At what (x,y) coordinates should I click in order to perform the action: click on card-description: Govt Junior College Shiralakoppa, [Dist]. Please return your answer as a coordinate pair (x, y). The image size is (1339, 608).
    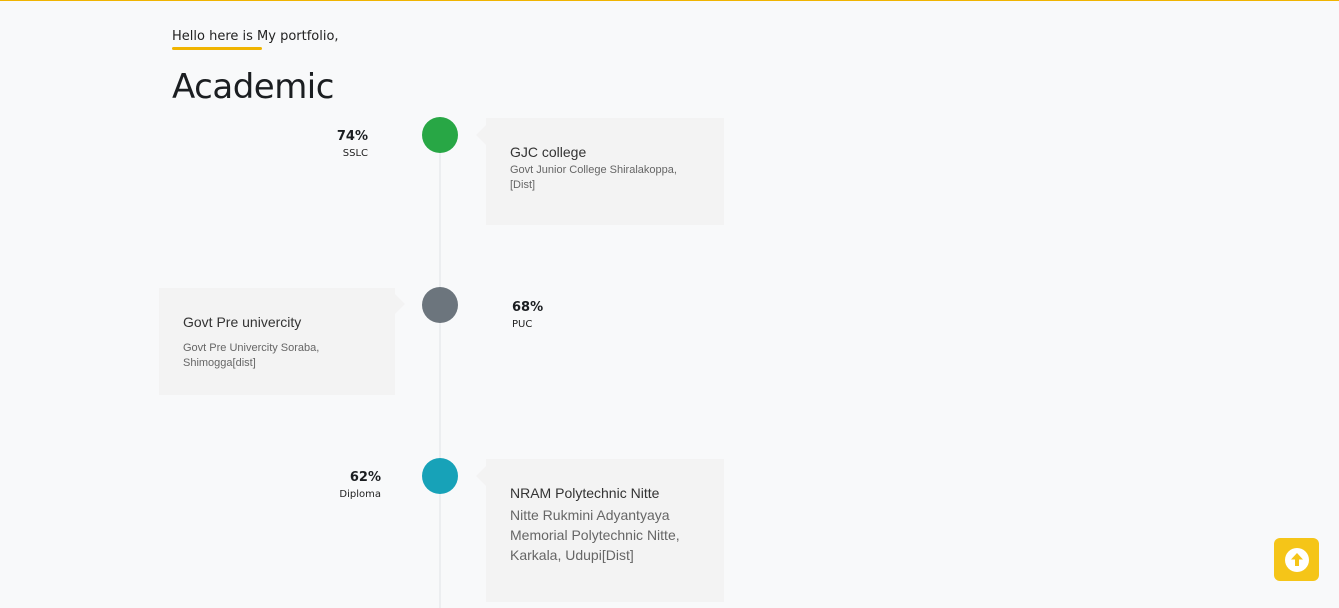
    Looking at the image, I should click on (593, 177).